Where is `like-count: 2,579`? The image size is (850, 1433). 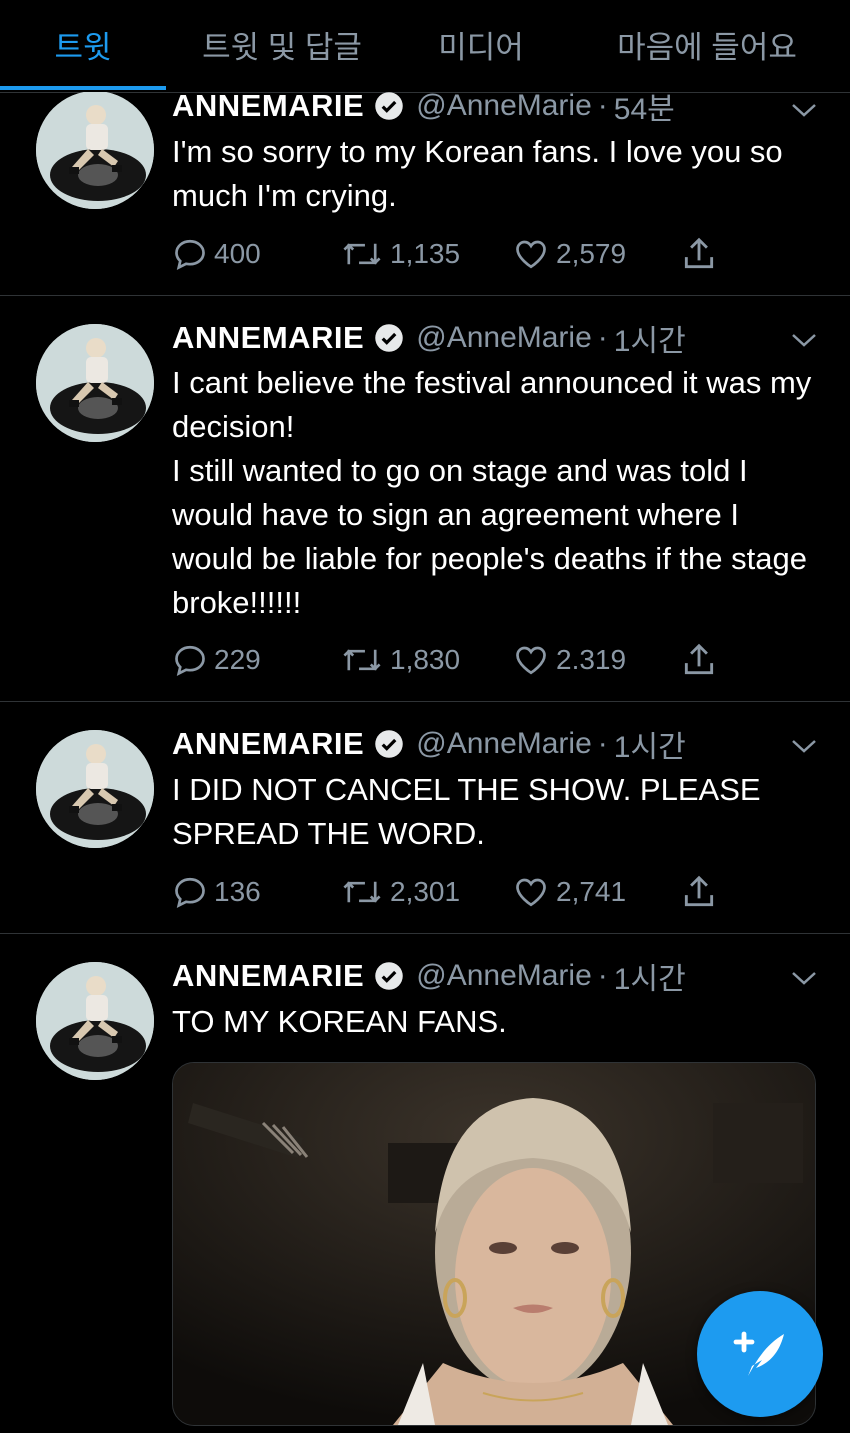
like-count: 2,579 is located at coordinates (591, 253).